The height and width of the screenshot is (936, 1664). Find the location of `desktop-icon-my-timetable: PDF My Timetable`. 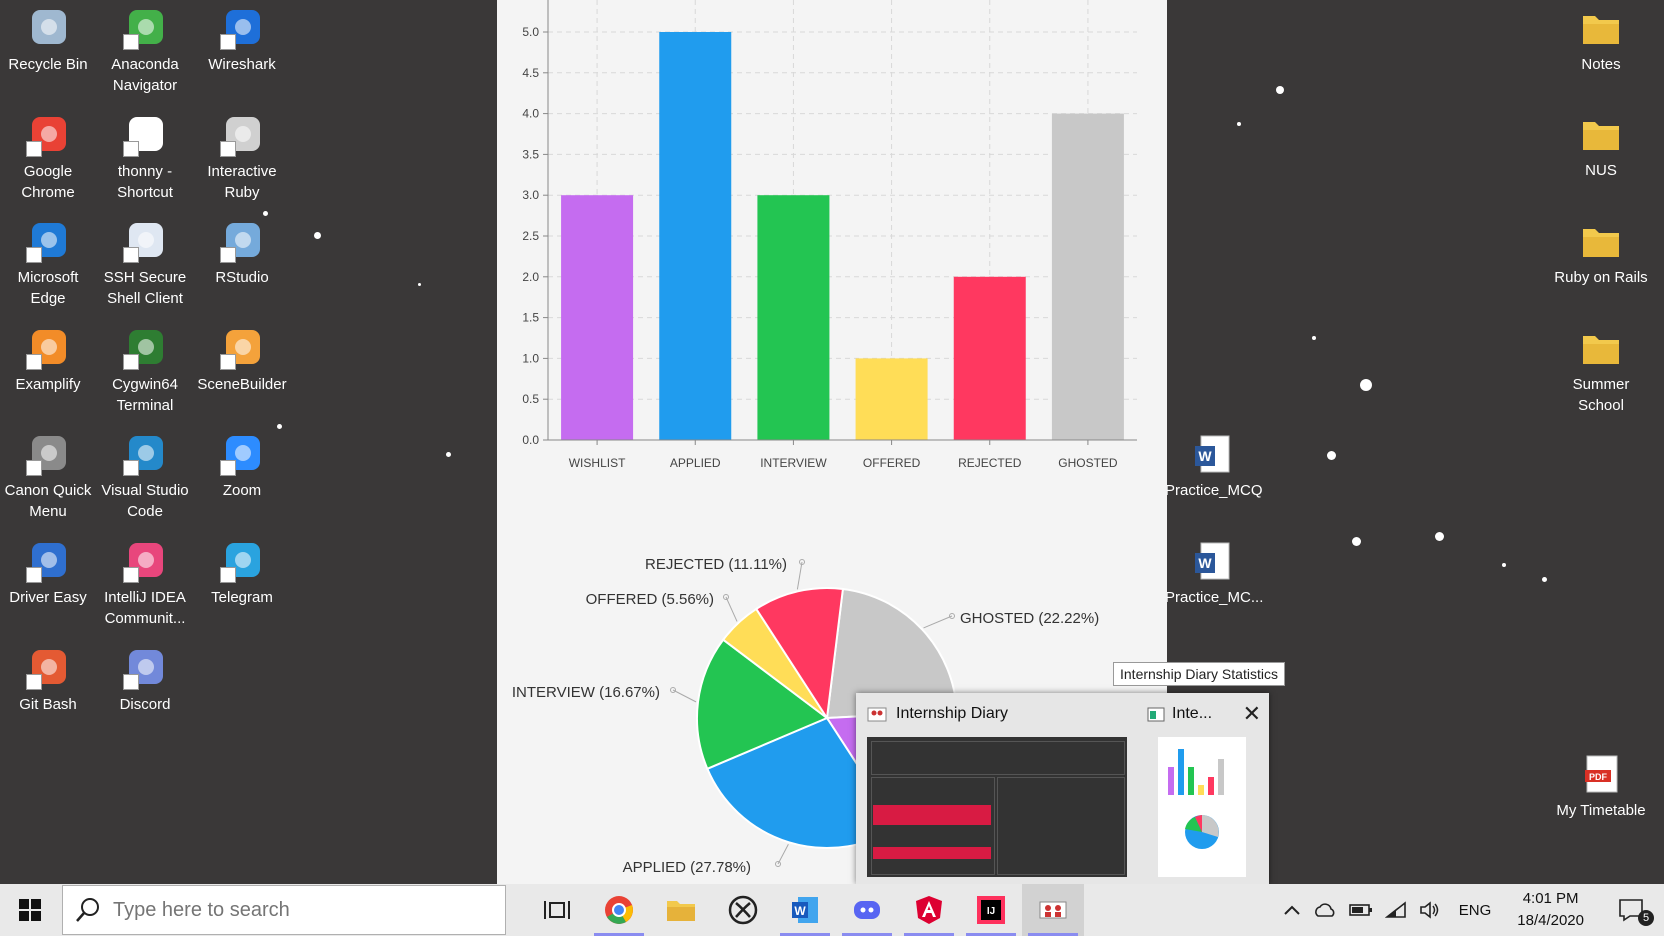

desktop-icon-my-timetable: PDF My Timetable is located at coordinates (1601, 783).